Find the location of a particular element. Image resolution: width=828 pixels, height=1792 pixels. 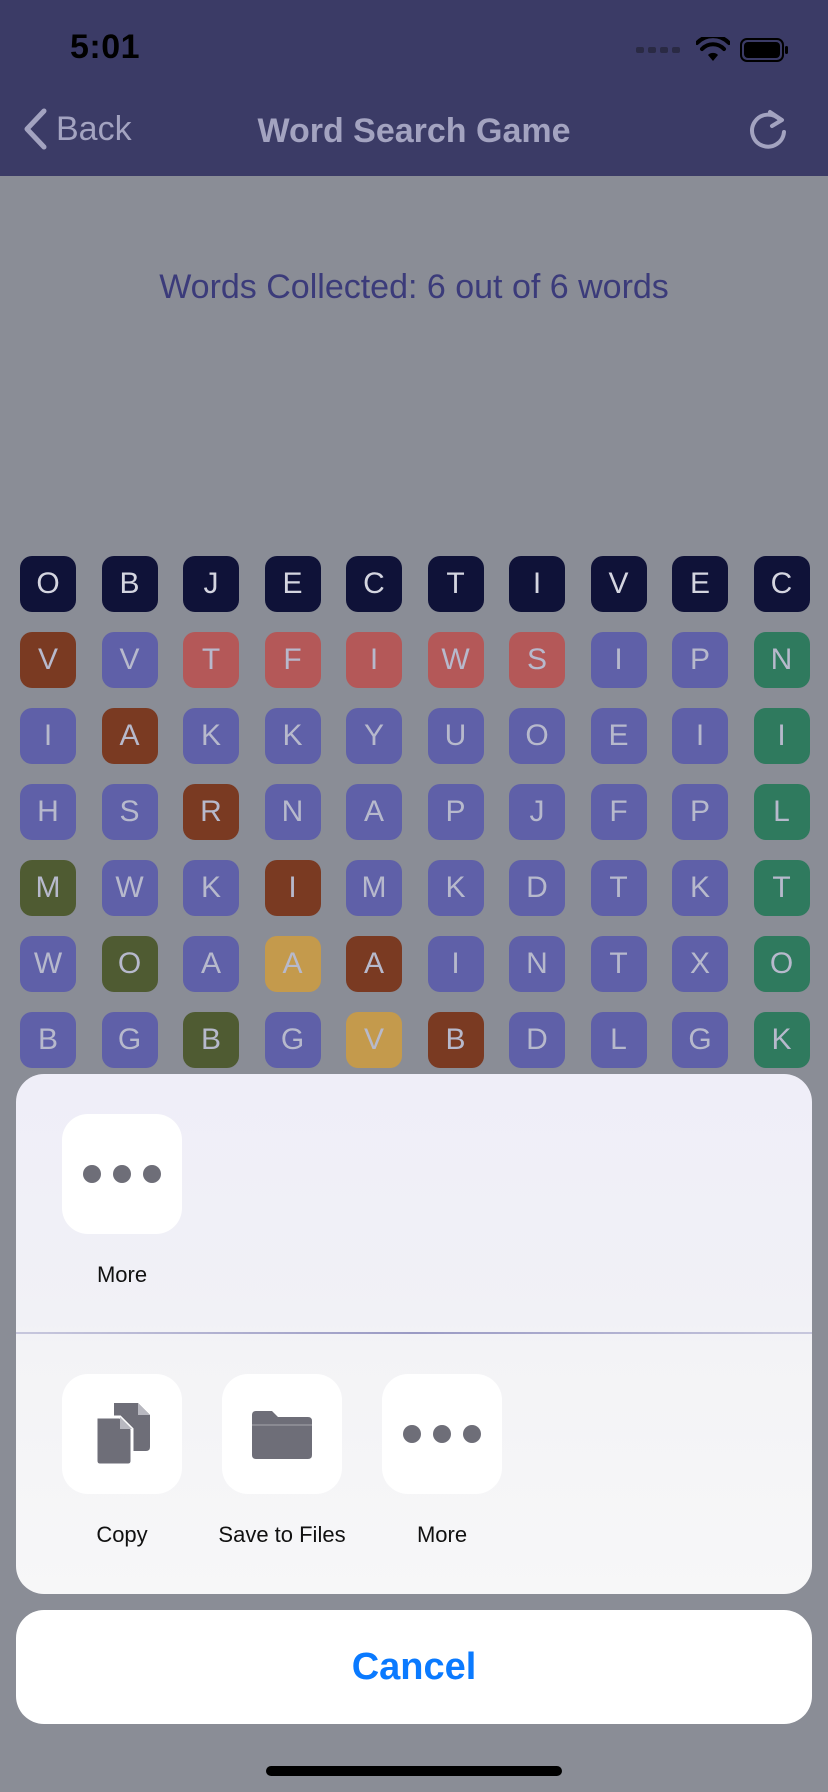

wifi-icon is located at coordinates (713, 49).